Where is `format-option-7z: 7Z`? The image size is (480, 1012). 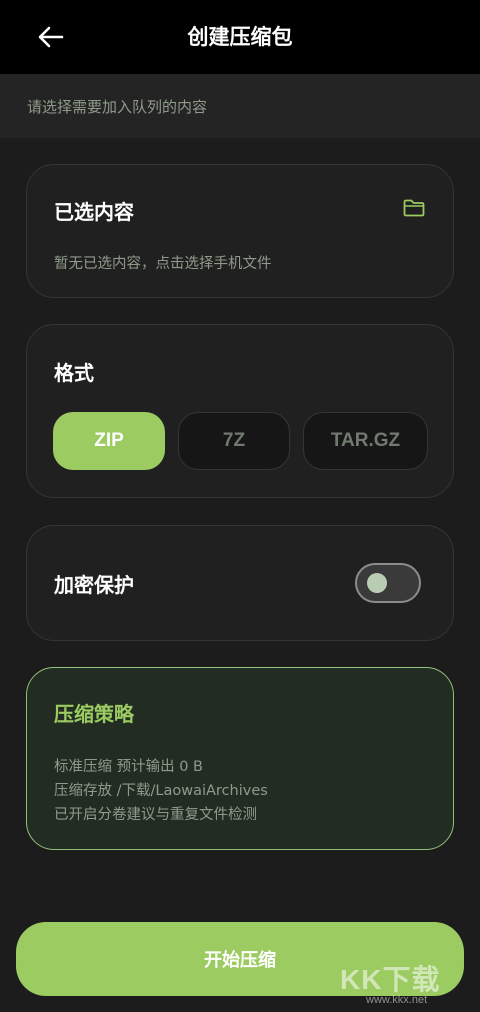
format-option-7z: 7Z is located at coordinates (234, 441).